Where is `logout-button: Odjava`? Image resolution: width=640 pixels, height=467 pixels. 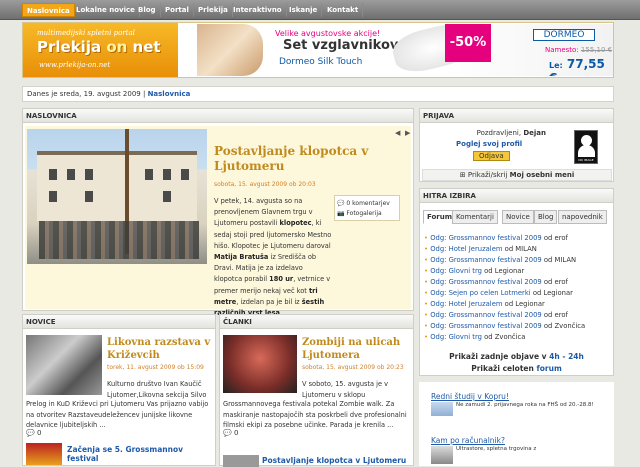
logout-button: Odjava is located at coordinates (491, 156).